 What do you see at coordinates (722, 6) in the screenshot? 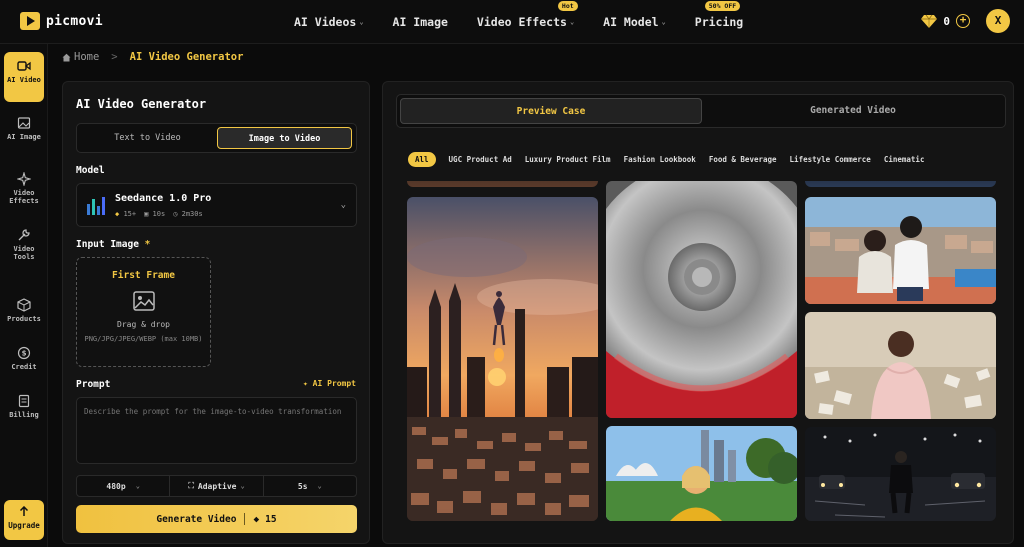
I see `discount-badge: 50% OFF` at bounding box center [722, 6].